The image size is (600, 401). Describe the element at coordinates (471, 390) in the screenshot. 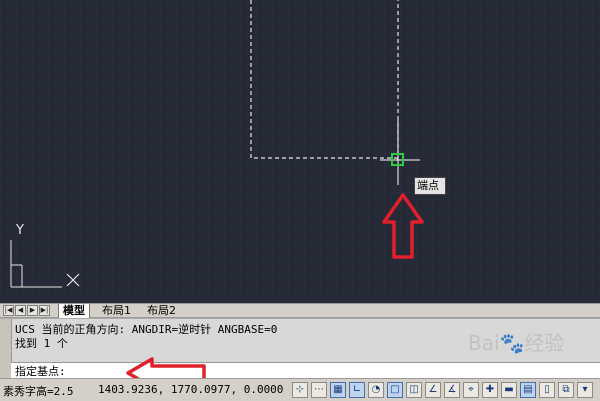

I see `dynamic-input-icon: ⌖` at that location.